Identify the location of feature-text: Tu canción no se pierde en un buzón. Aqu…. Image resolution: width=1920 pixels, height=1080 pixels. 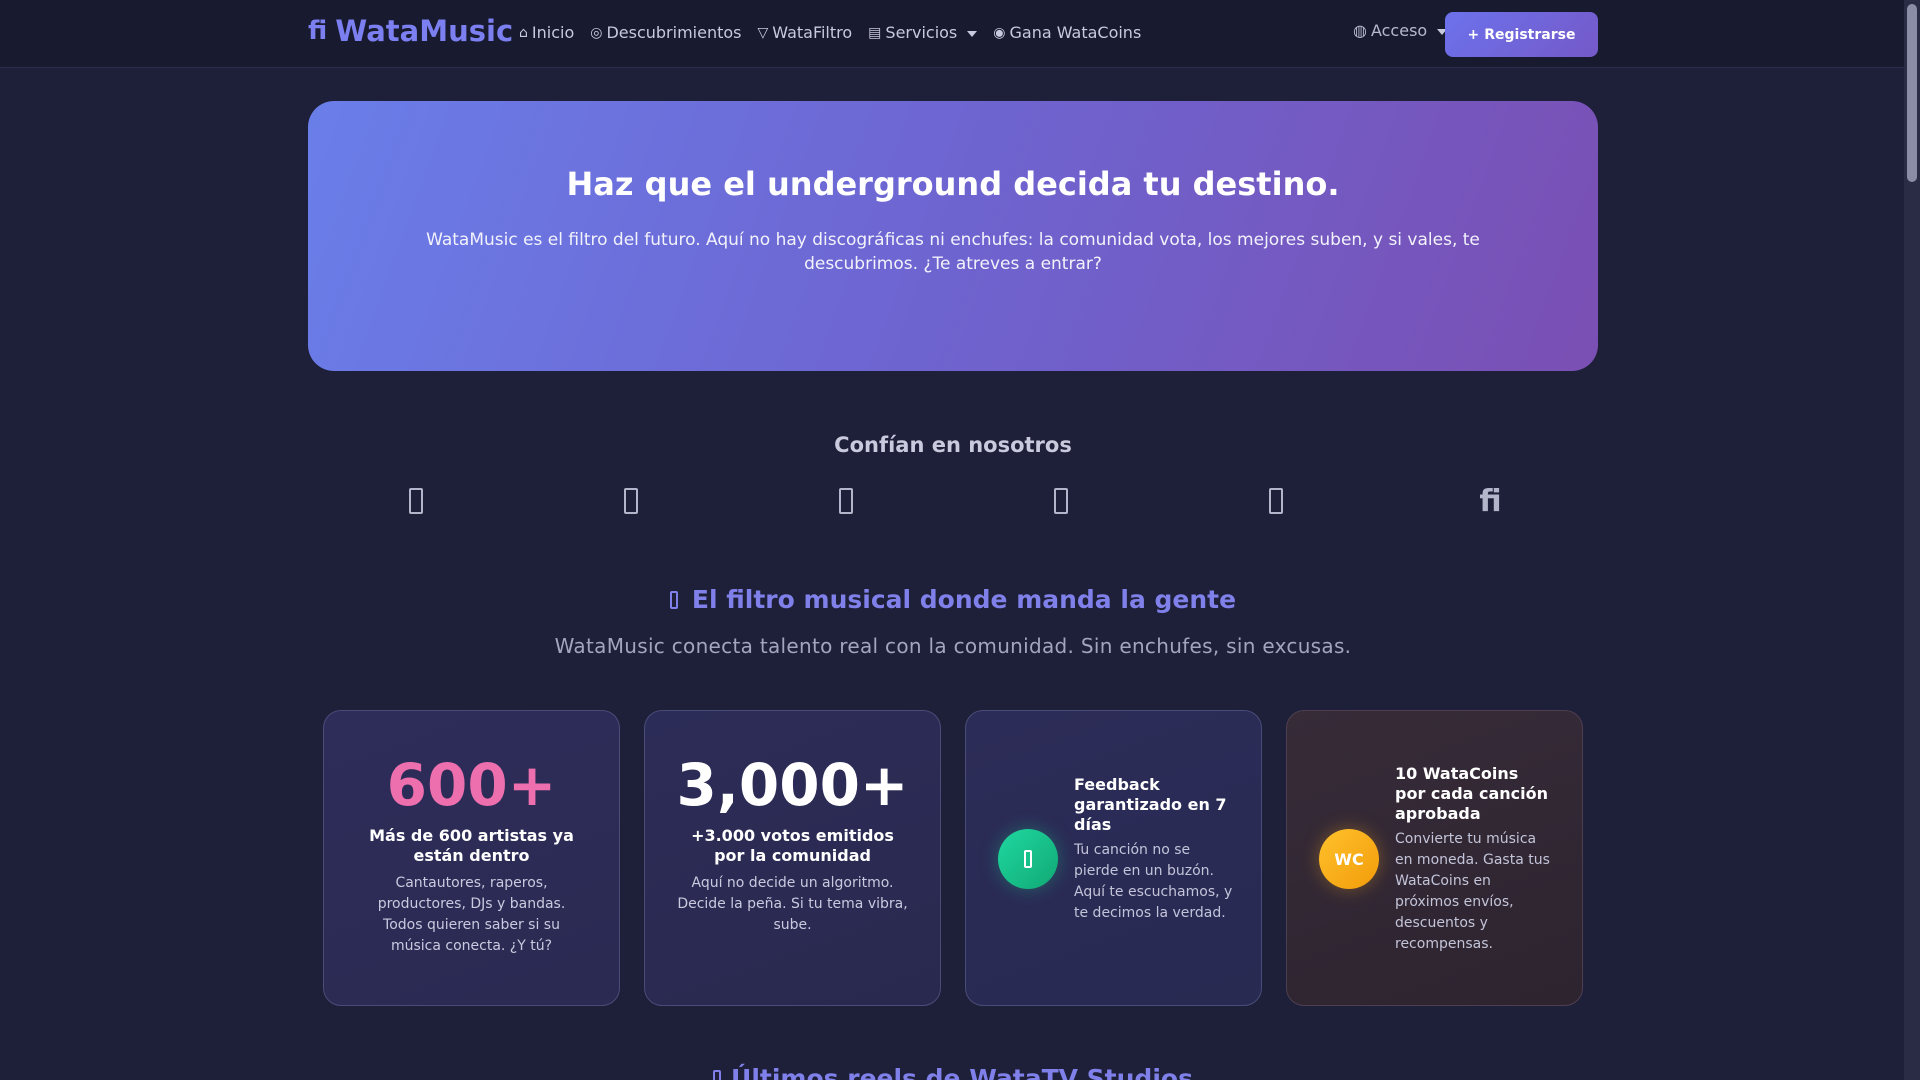
(1153, 881).